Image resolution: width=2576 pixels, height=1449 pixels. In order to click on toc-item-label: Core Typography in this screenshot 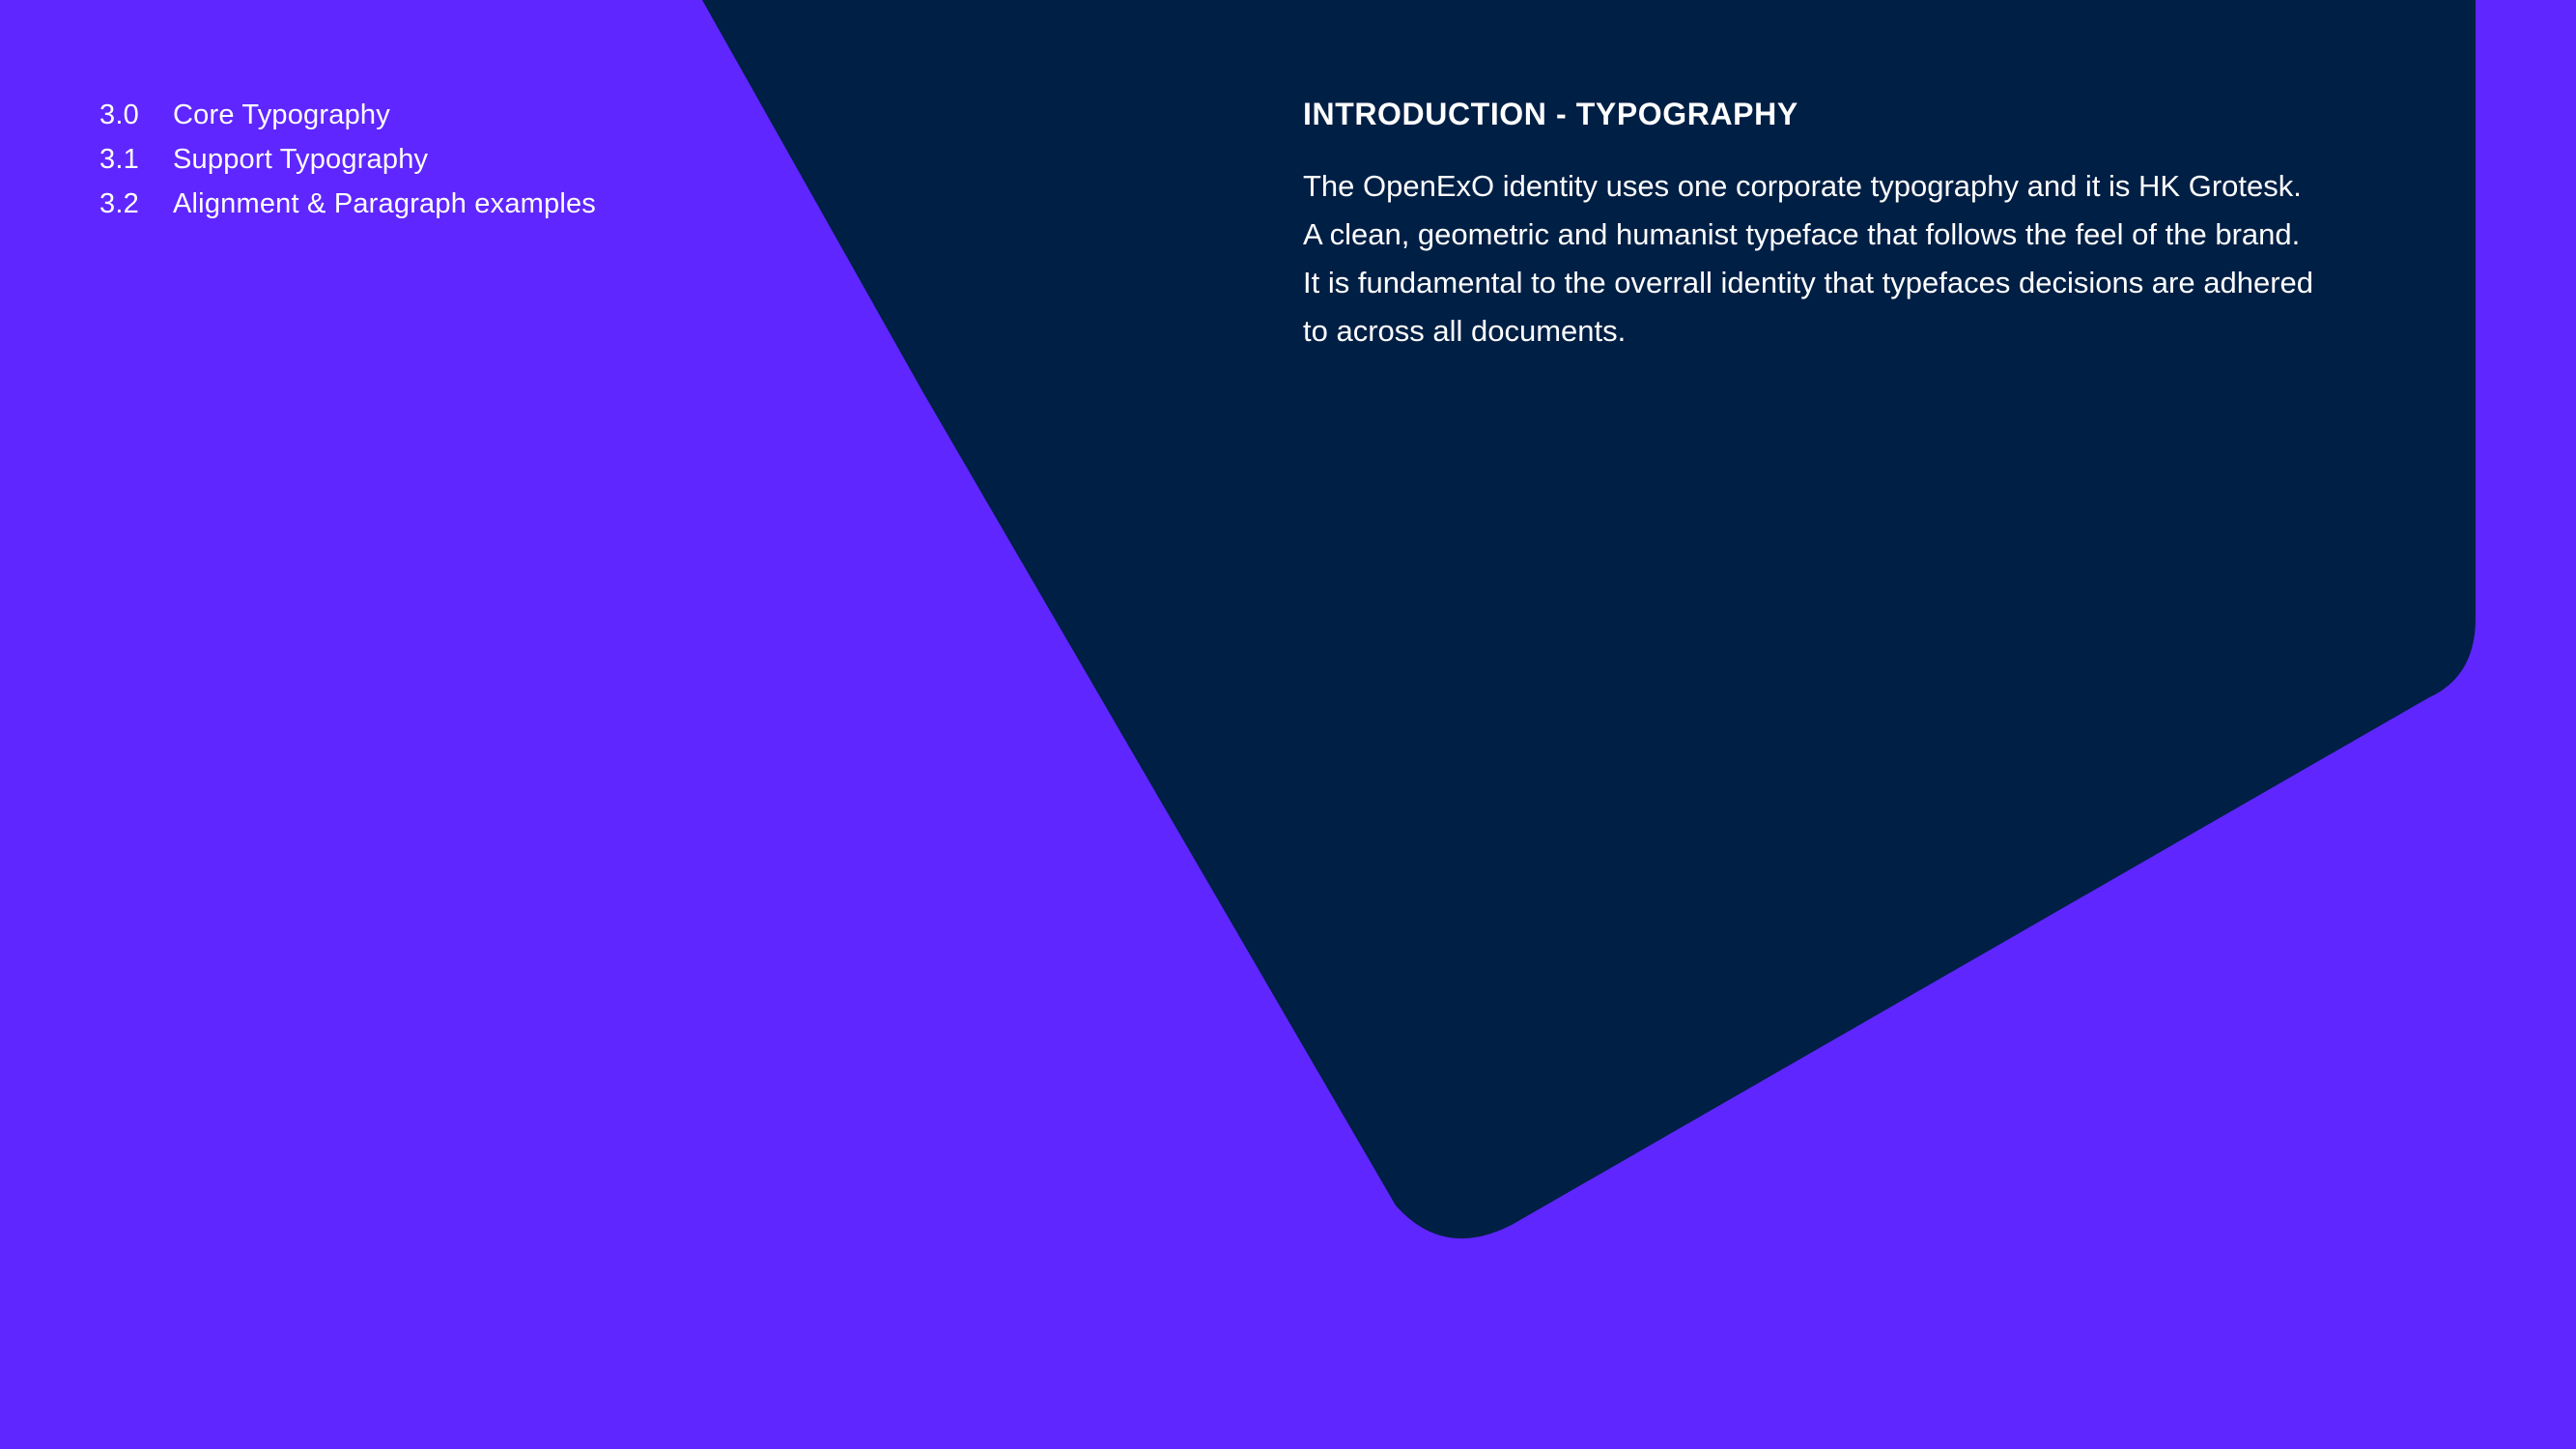, I will do `click(281, 114)`.